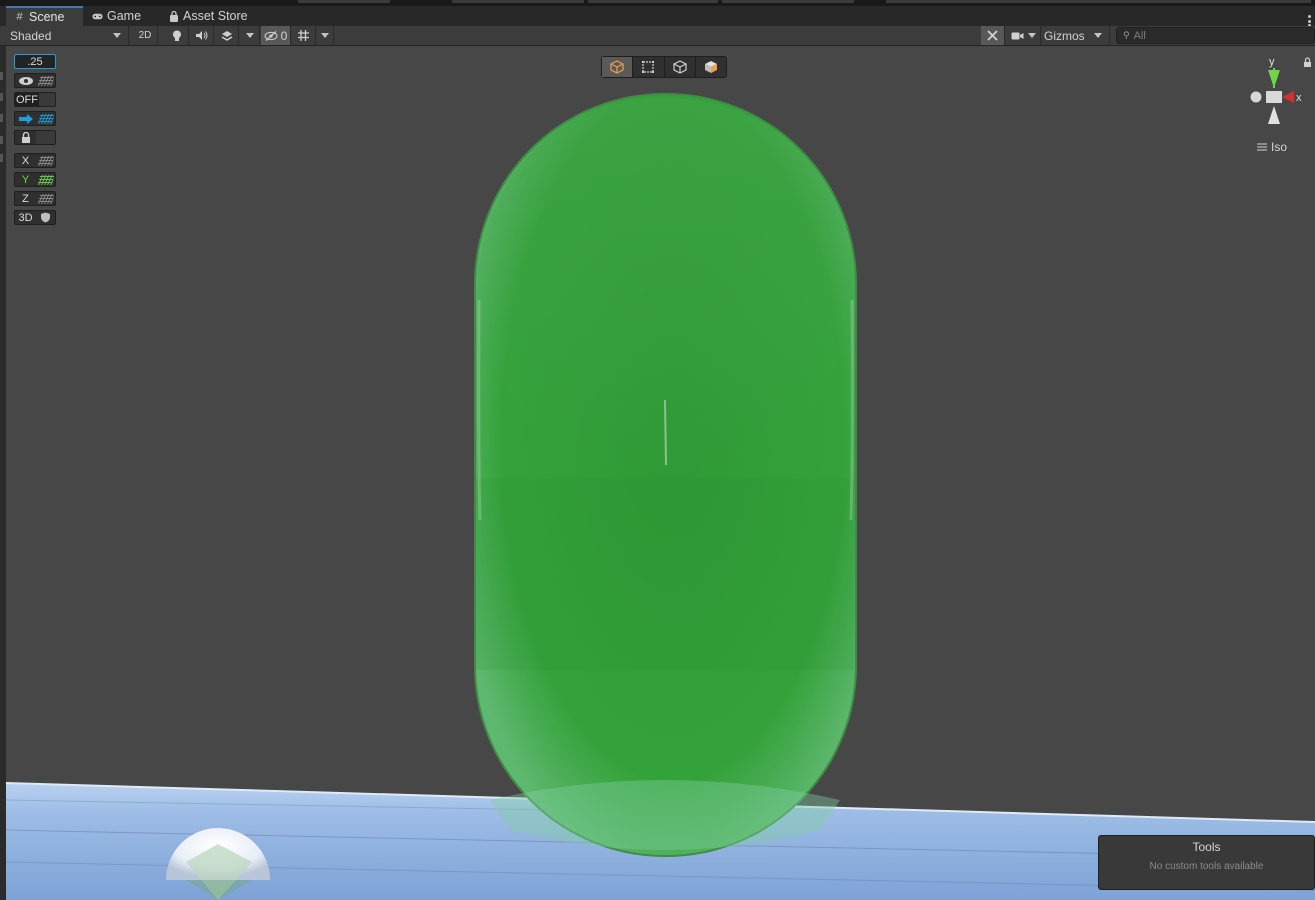 The width and height of the screenshot is (1315, 900). I want to click on projection-toggle: Iso, so click(1272, 147).